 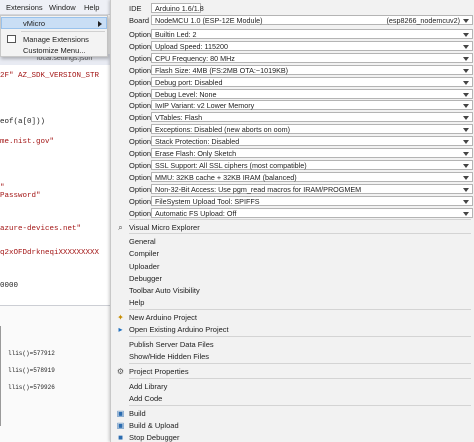 I want to click on option-select-3: CPU Frequency: 80 MHz, so click(x=312, y=57).